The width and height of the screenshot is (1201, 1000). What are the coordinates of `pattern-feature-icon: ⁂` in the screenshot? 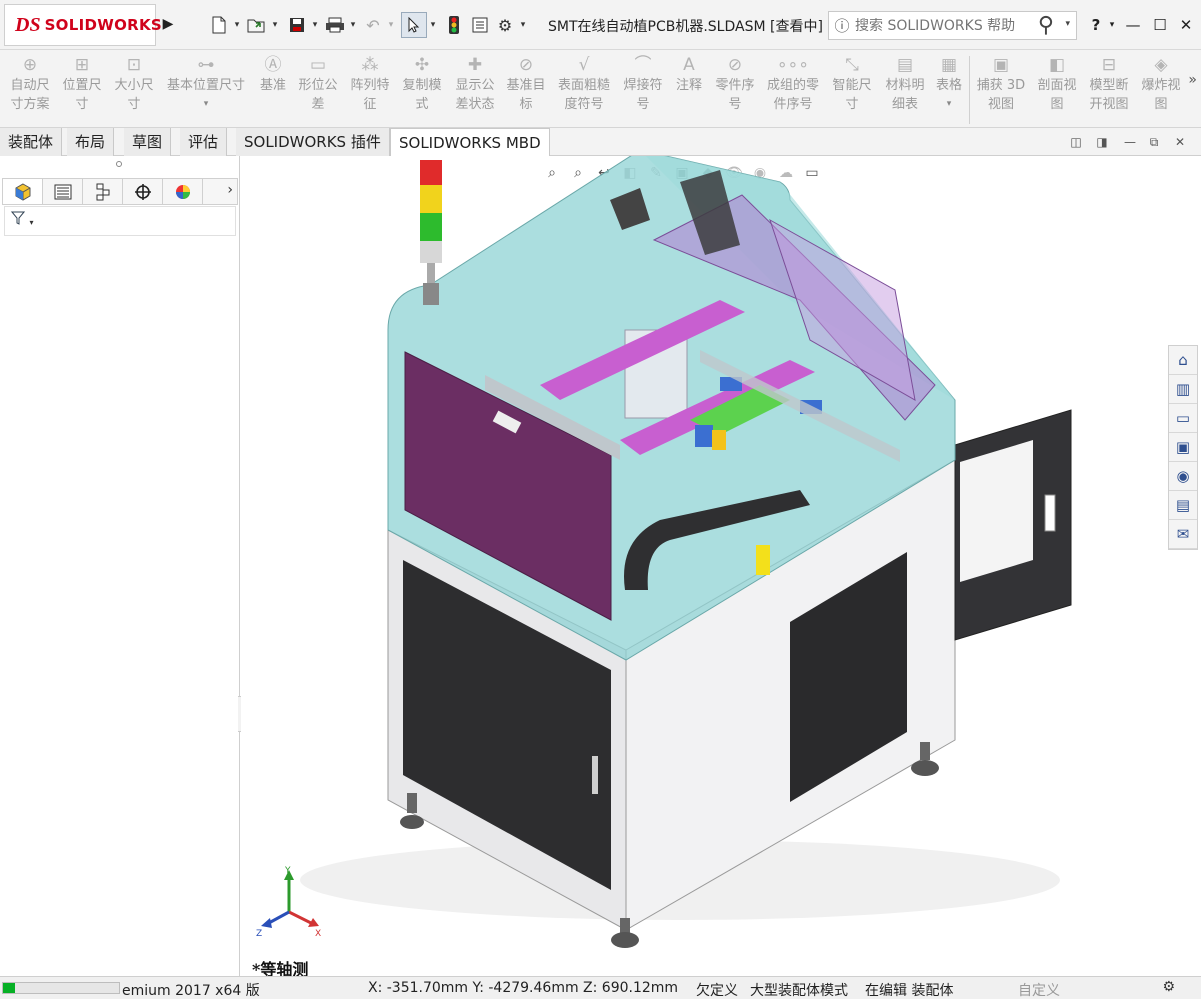 It's located at (370, 65).